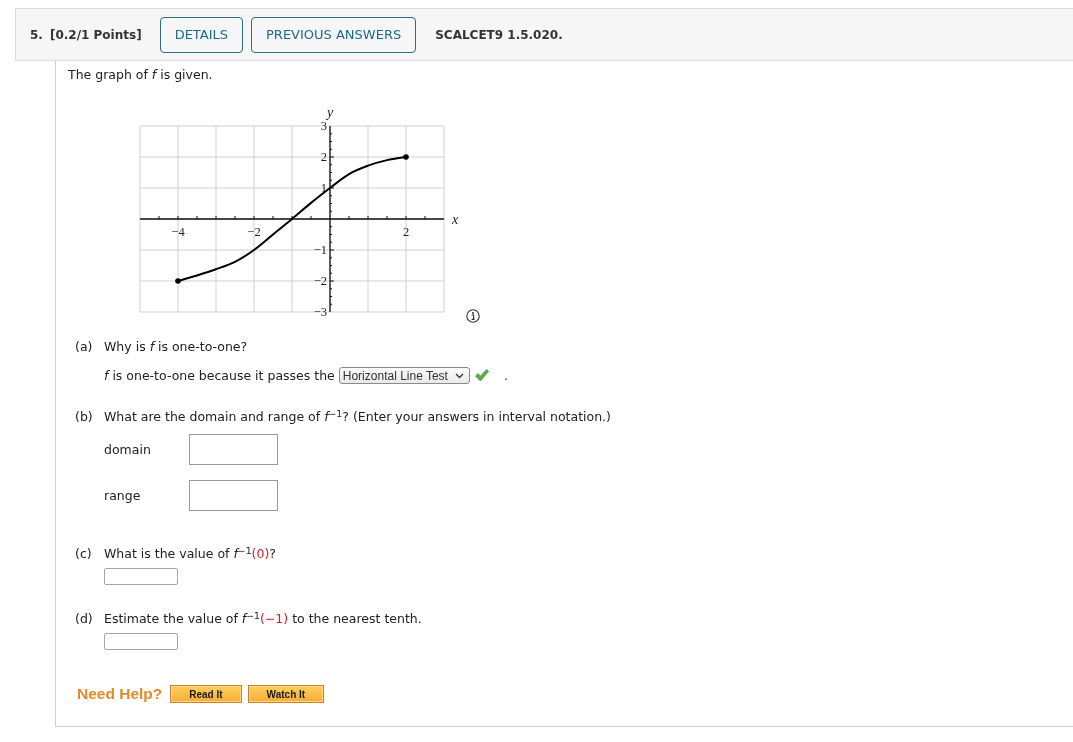 This screenshot has width=1073, height=742. I want to click on header-button: PREVIOUS ANSWERS, so click(334, 34).